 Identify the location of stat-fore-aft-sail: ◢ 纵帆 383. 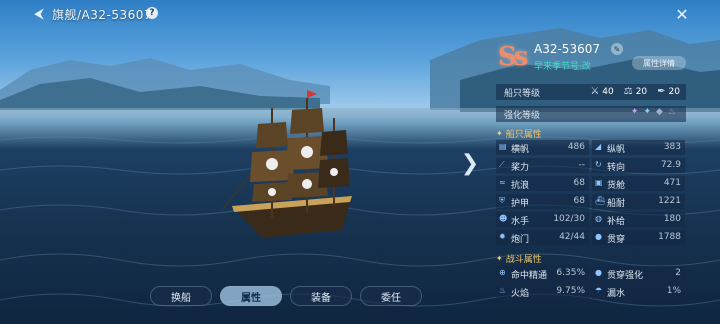
(638, 147).